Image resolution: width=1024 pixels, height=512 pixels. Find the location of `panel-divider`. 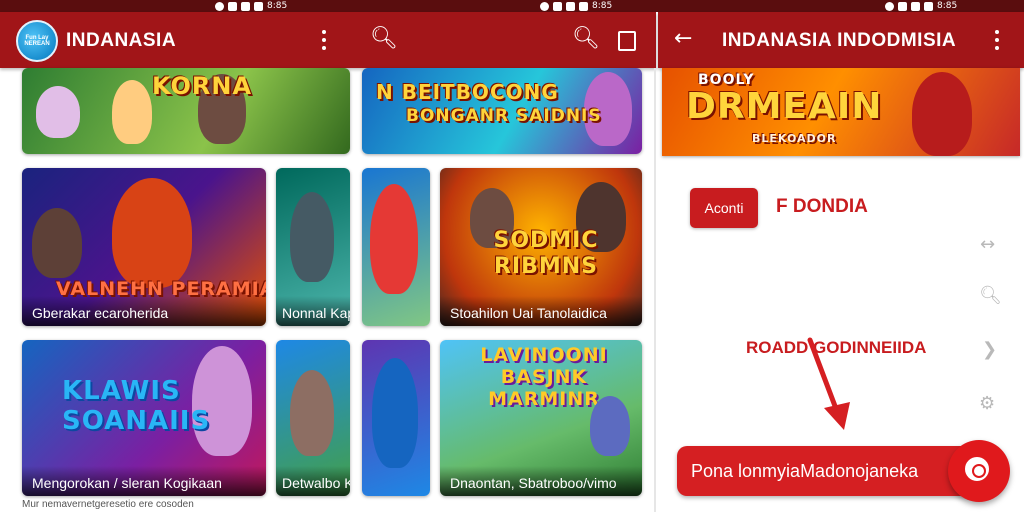

panel-divider is located at coordinates (655, 290).